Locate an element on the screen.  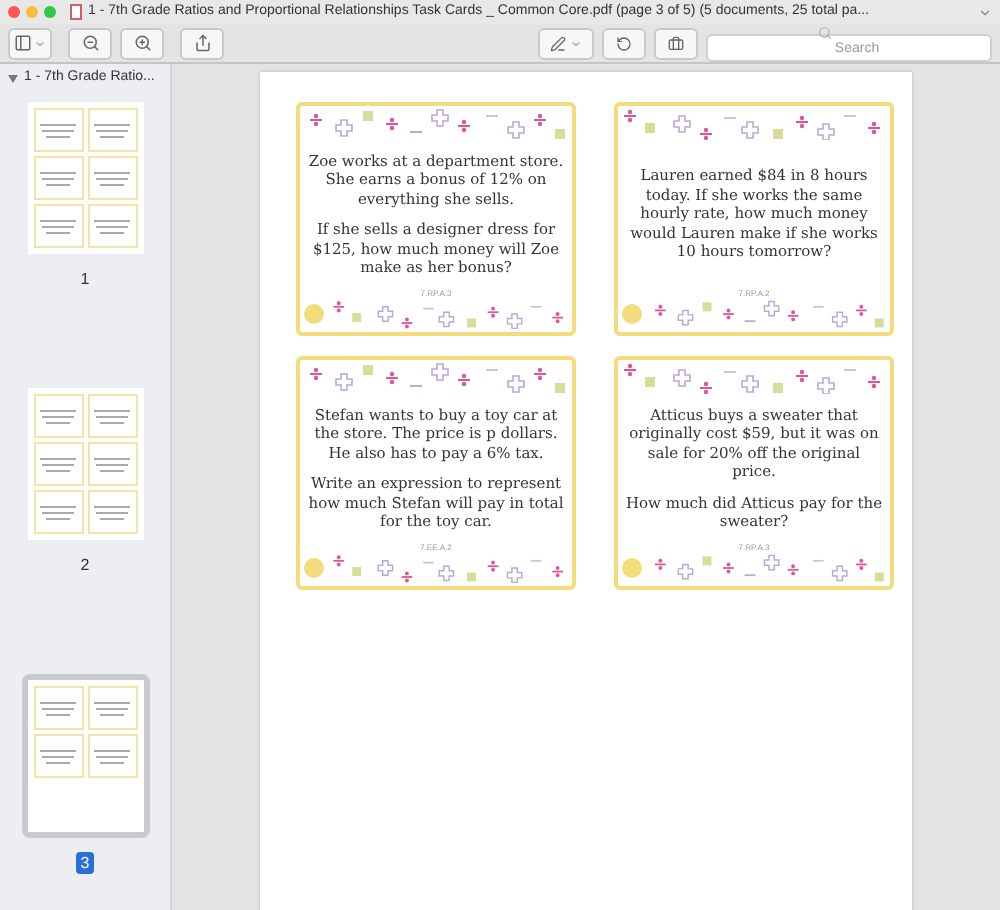
share-button is located at coordinates (202, 43).